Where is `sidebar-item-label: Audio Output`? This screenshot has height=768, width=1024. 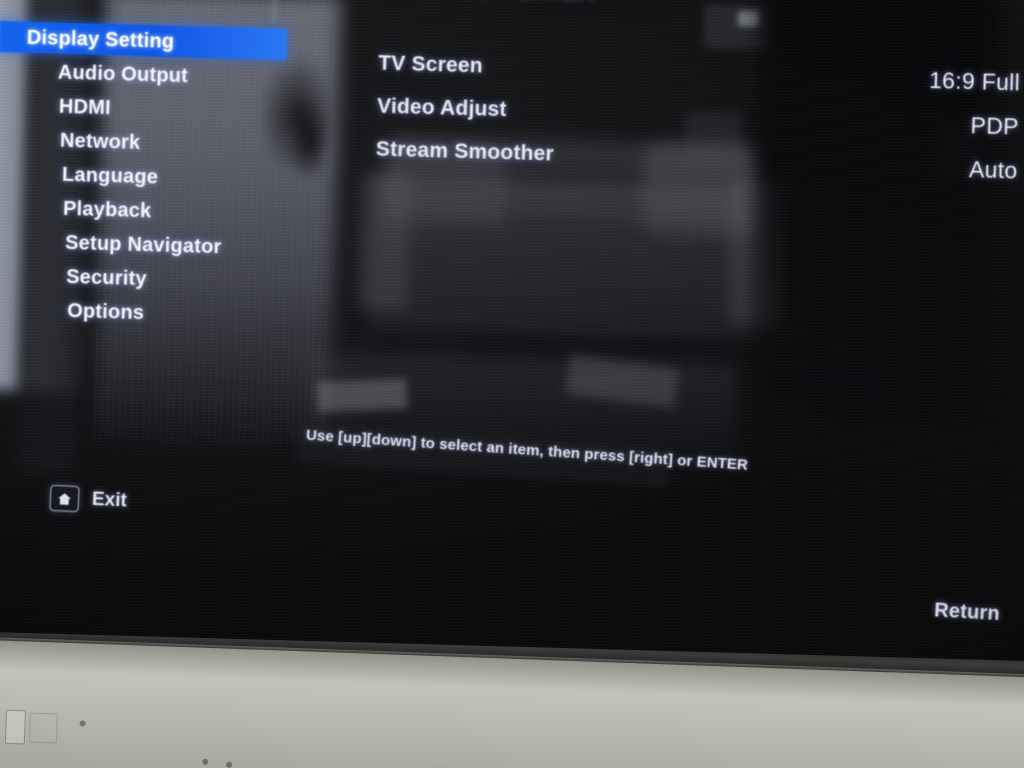 sidebar-item-label: Audio Output is located at coordinates (123, 74).